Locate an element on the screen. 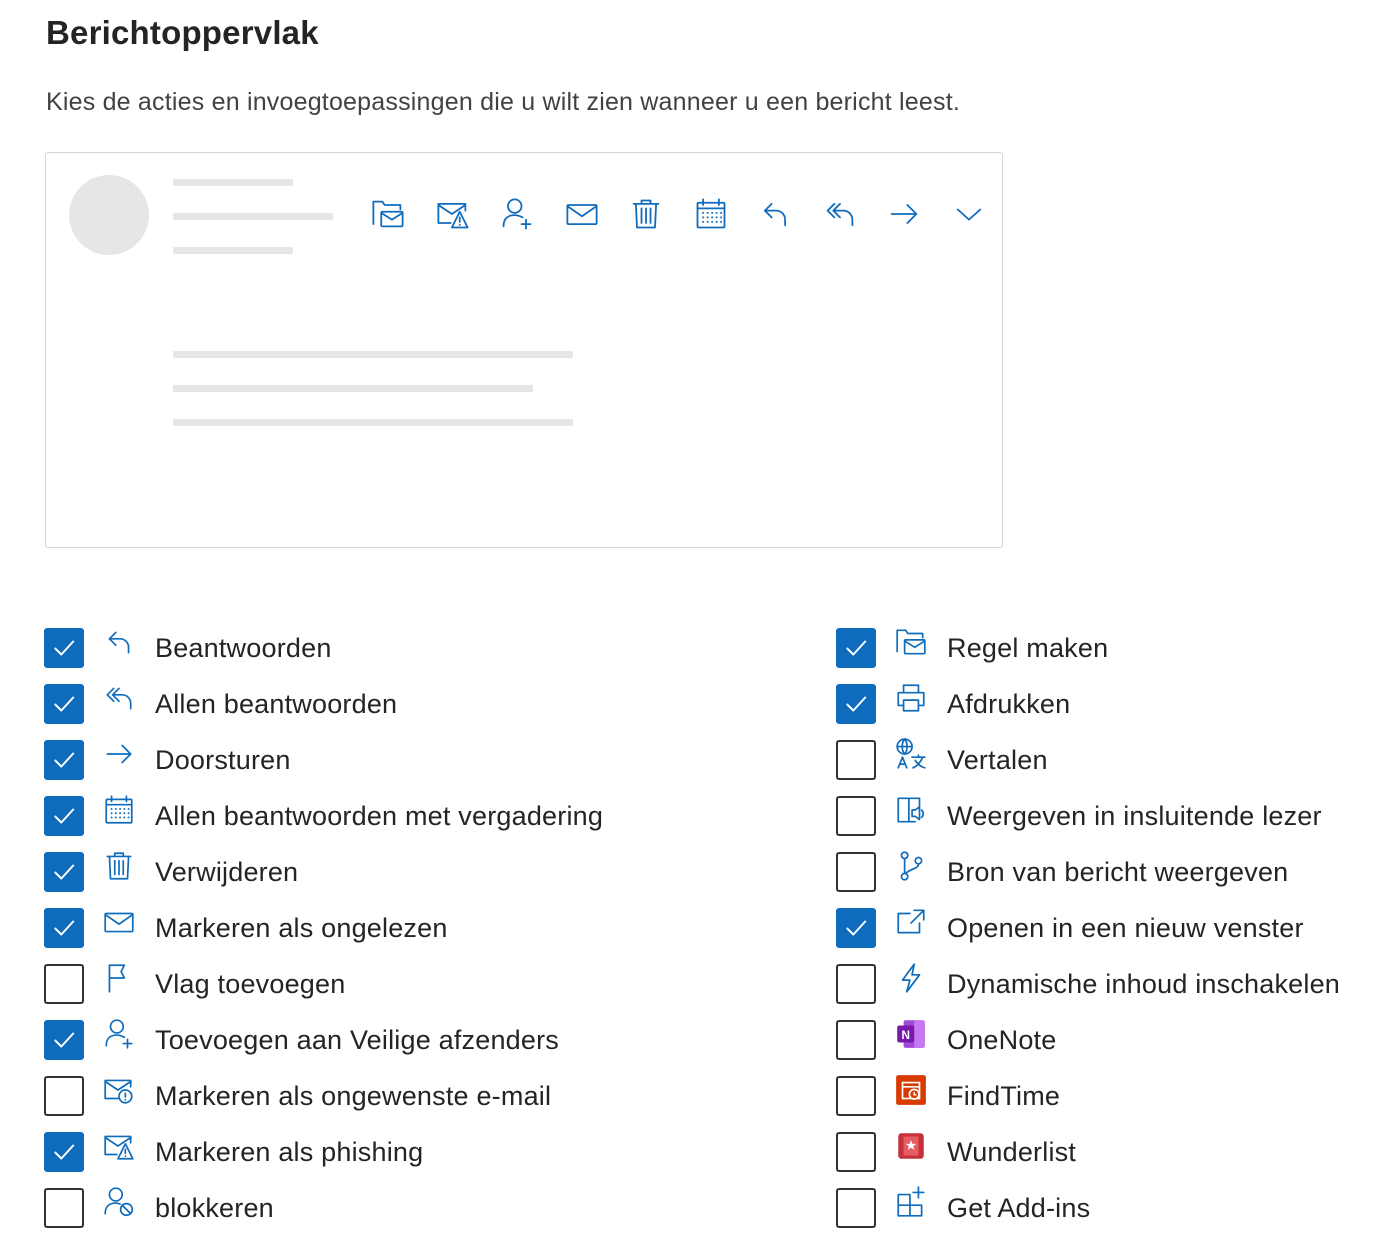 The image size is (1374, 1247). flag-icon is located at coordinates (119, 978).